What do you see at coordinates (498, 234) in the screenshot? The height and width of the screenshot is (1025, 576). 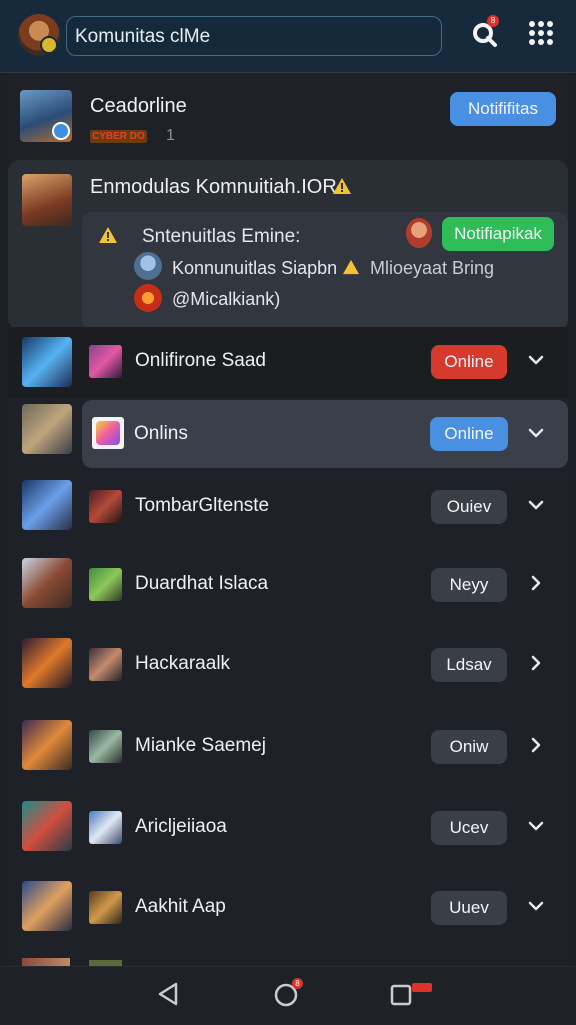 I see `subcard-notify-button: Notifiapikak` at bounding box center [498, 234].